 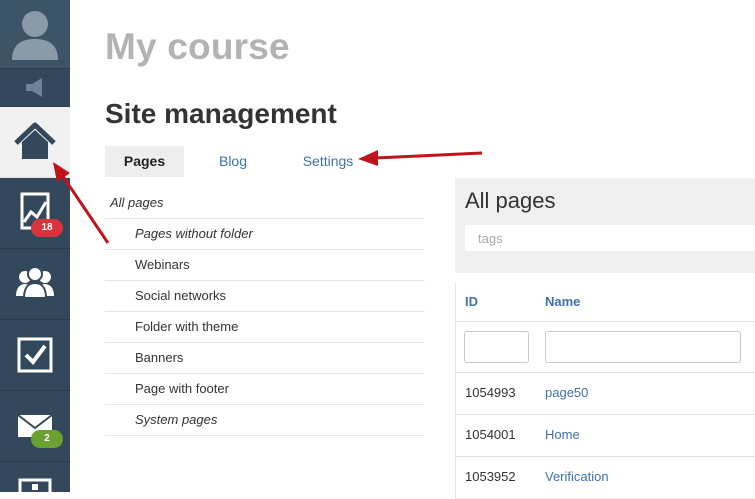 I want to click on row-name-link: Verification, so click(x=577, y=476).